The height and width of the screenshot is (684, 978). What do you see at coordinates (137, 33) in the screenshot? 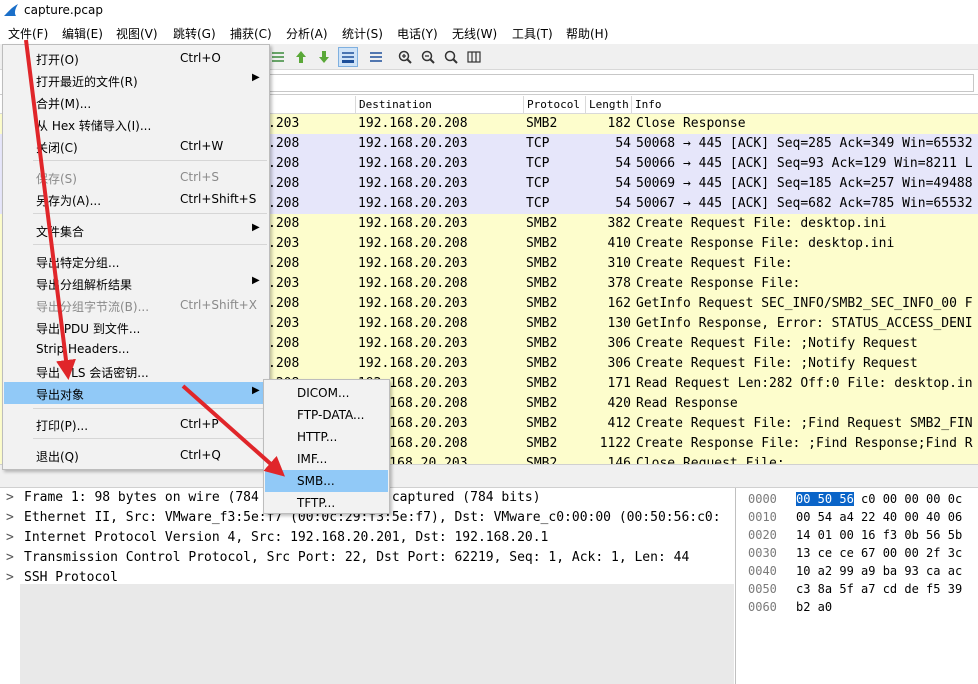
I see `menu-view: 视图(V)` at bounding box center [137, 33].